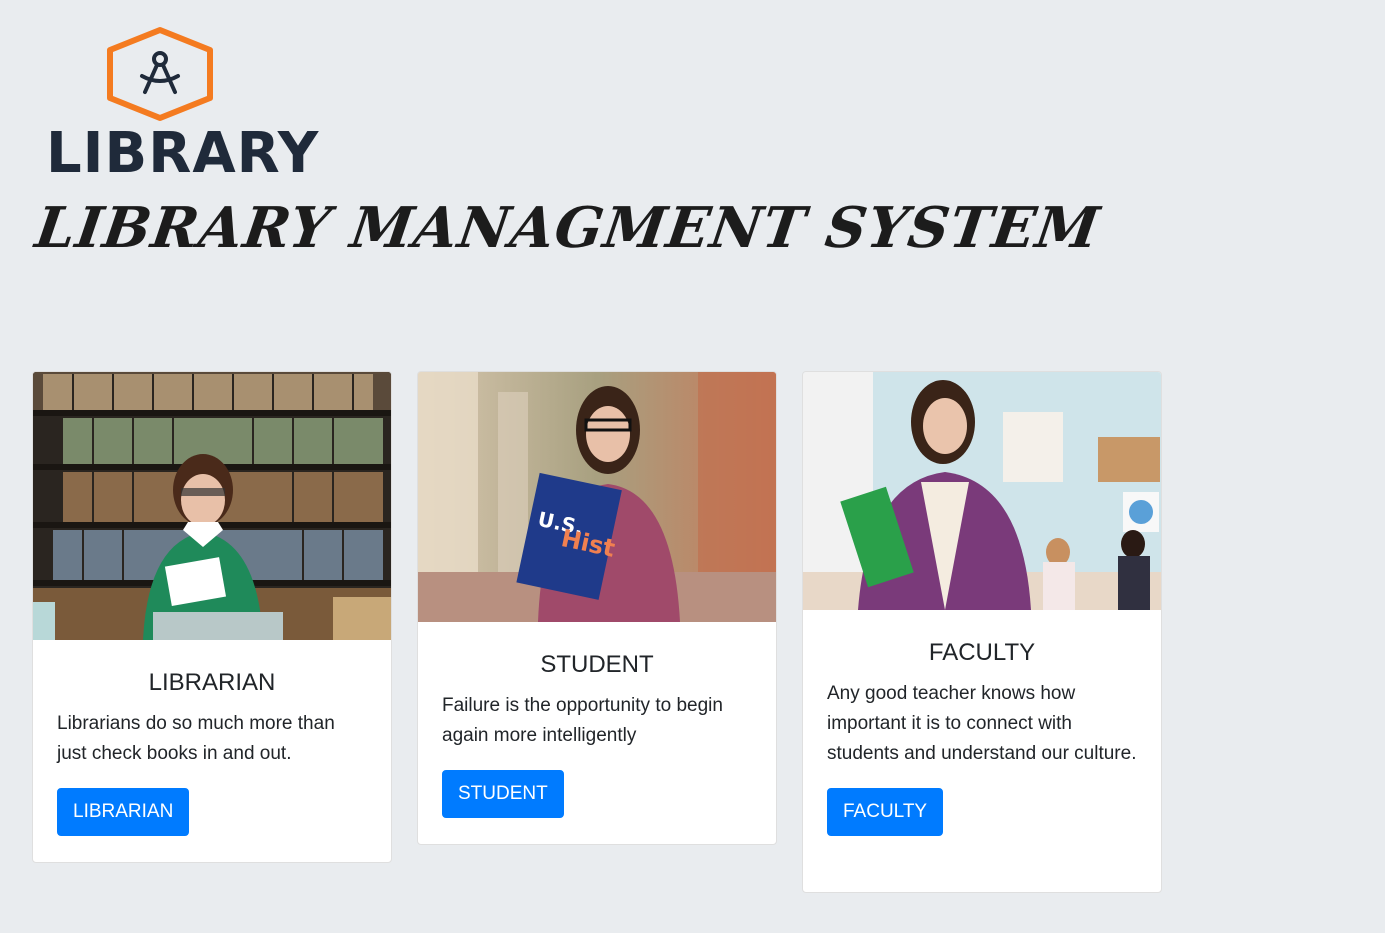  What do you see at coordinates (160, 74) in the screenshot?
I see `compass-hexagon-icon` at bounding box center [160, 74].